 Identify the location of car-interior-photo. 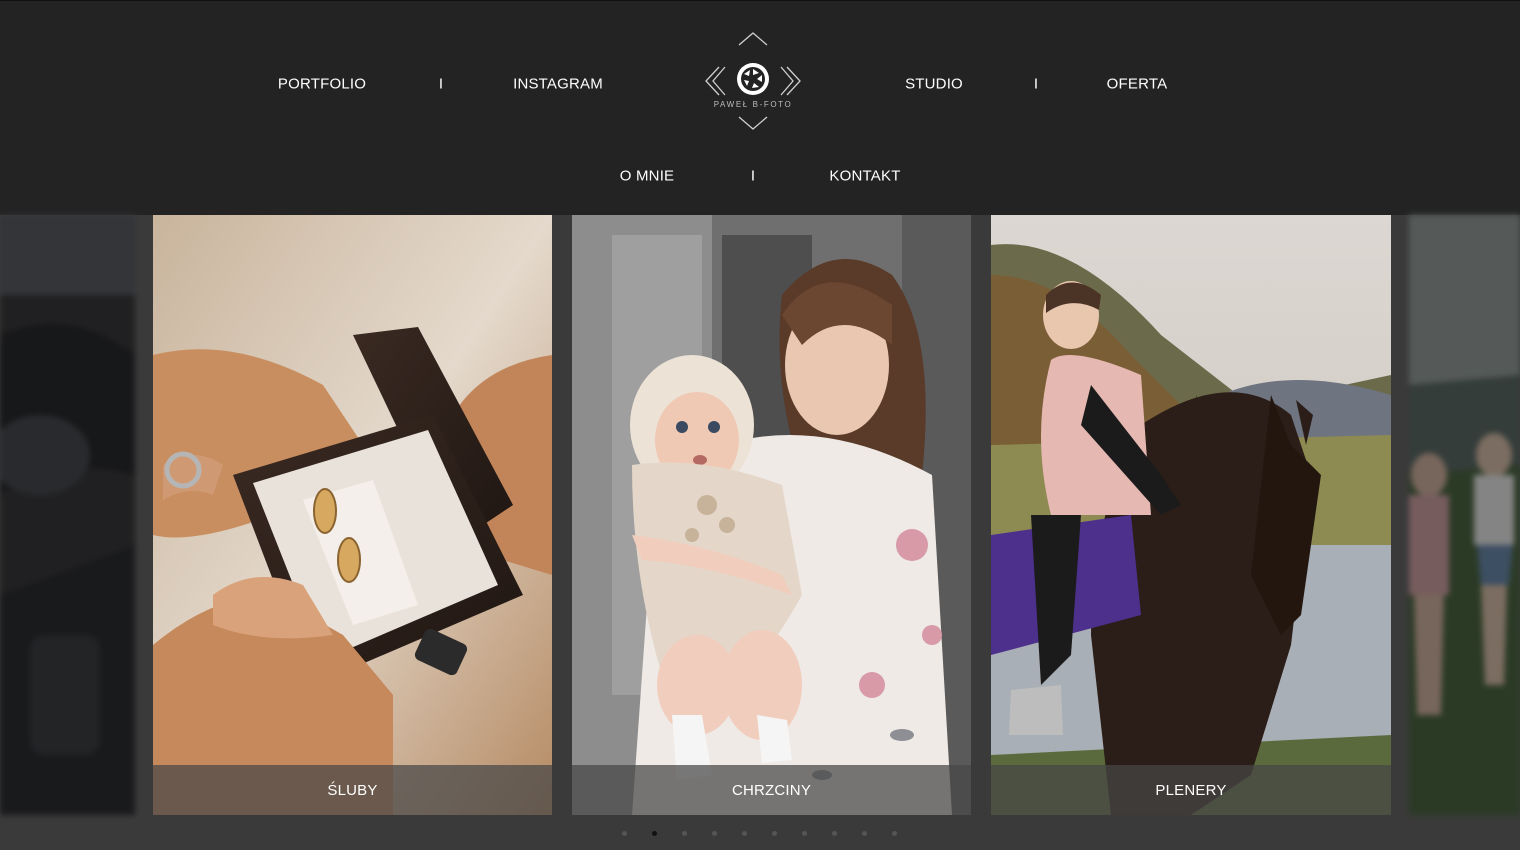
(67, 515).